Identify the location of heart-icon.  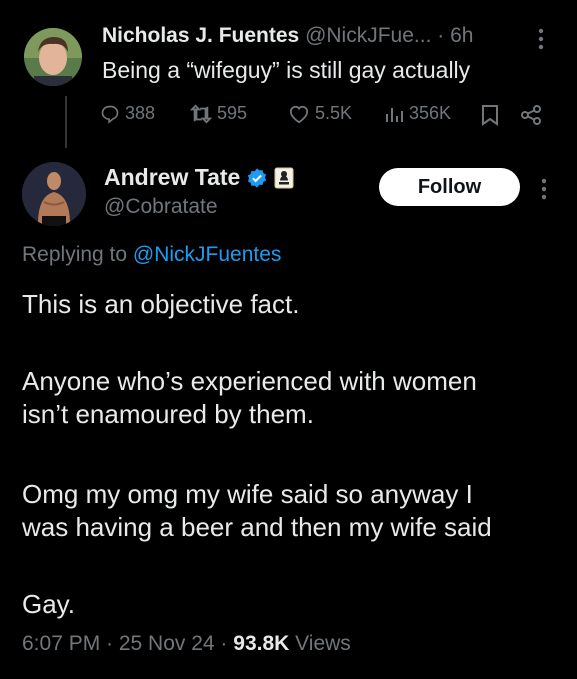
(299, 114).